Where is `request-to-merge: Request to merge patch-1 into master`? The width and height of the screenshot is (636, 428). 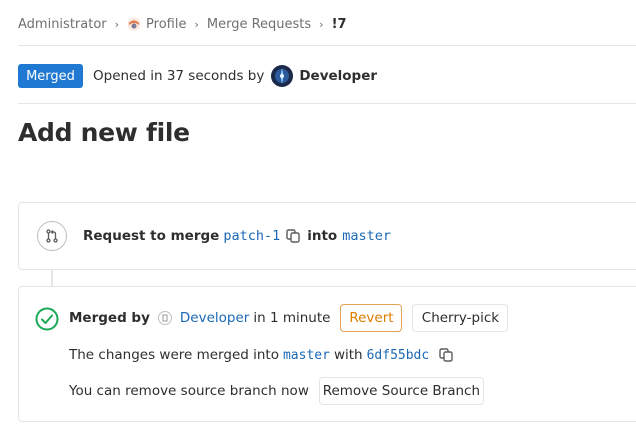 request-to-merge: Request to merge patch-1 into master is located at coordinates (237, 236).